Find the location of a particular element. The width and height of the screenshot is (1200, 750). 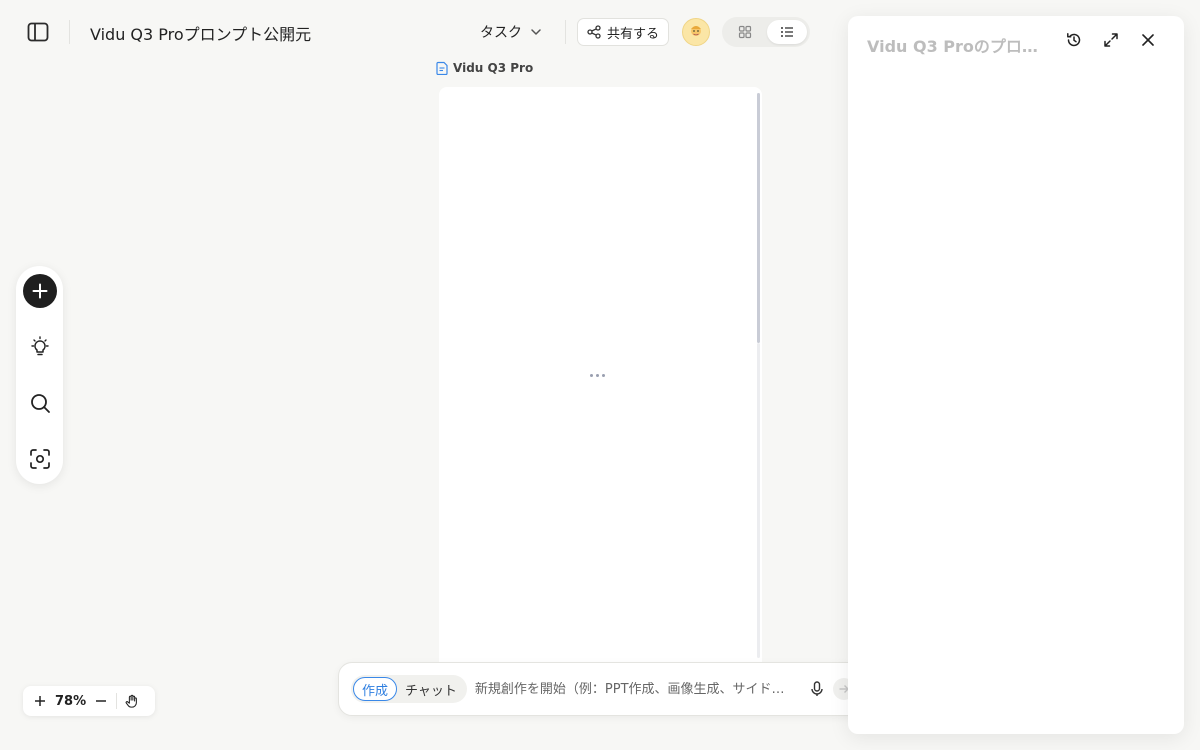

chevron-down-icon is located at coordinates (536, 32).